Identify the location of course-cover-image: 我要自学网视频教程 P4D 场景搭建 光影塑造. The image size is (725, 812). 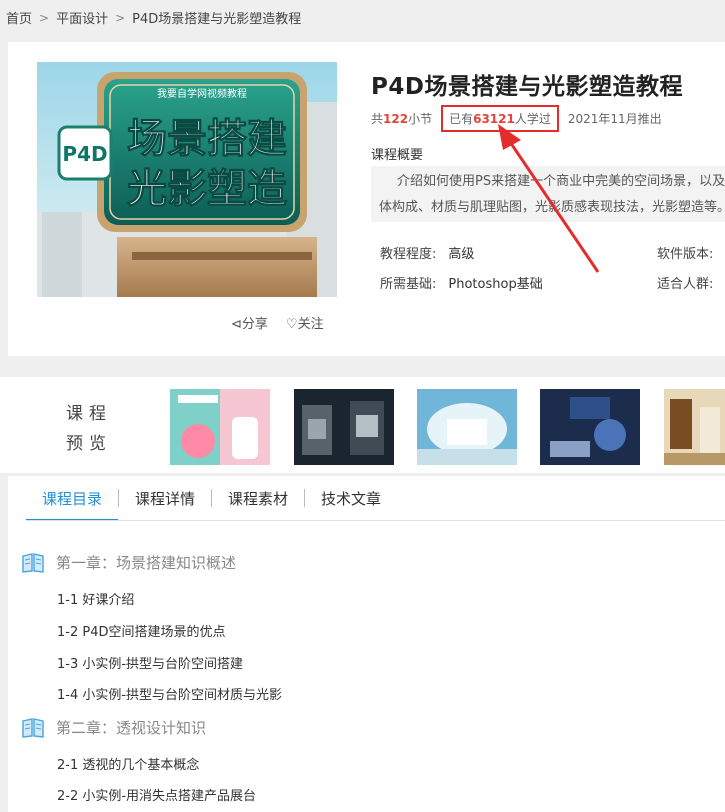
(187, 179).